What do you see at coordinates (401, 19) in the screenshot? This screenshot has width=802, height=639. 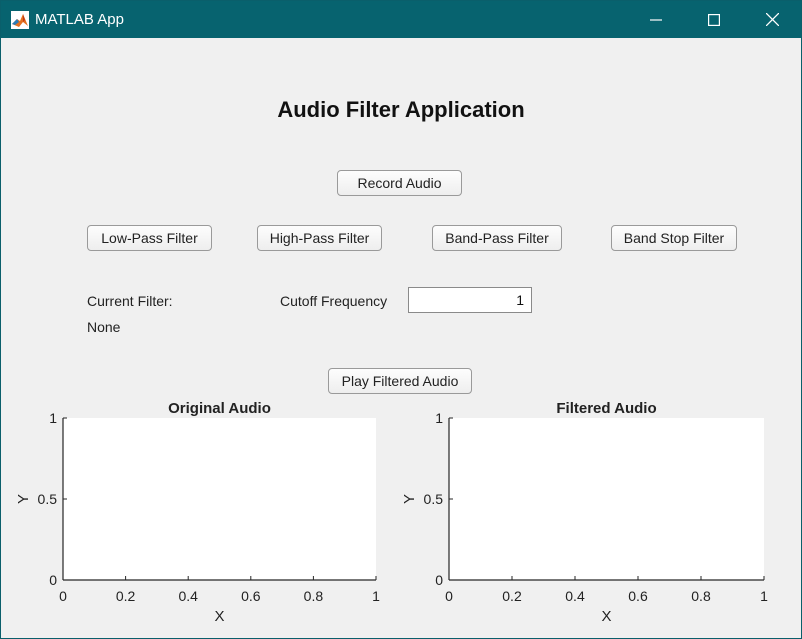 I see `title-bar: MATLAB App` at bounding box center [401, 19].